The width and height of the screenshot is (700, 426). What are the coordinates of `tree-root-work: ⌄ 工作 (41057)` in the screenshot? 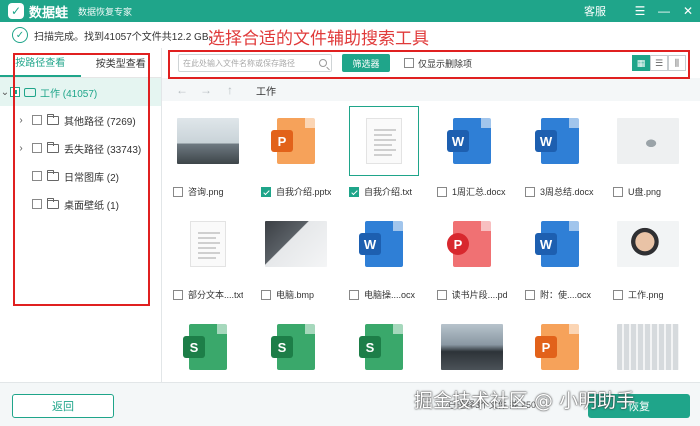 It's located at (80, 92).